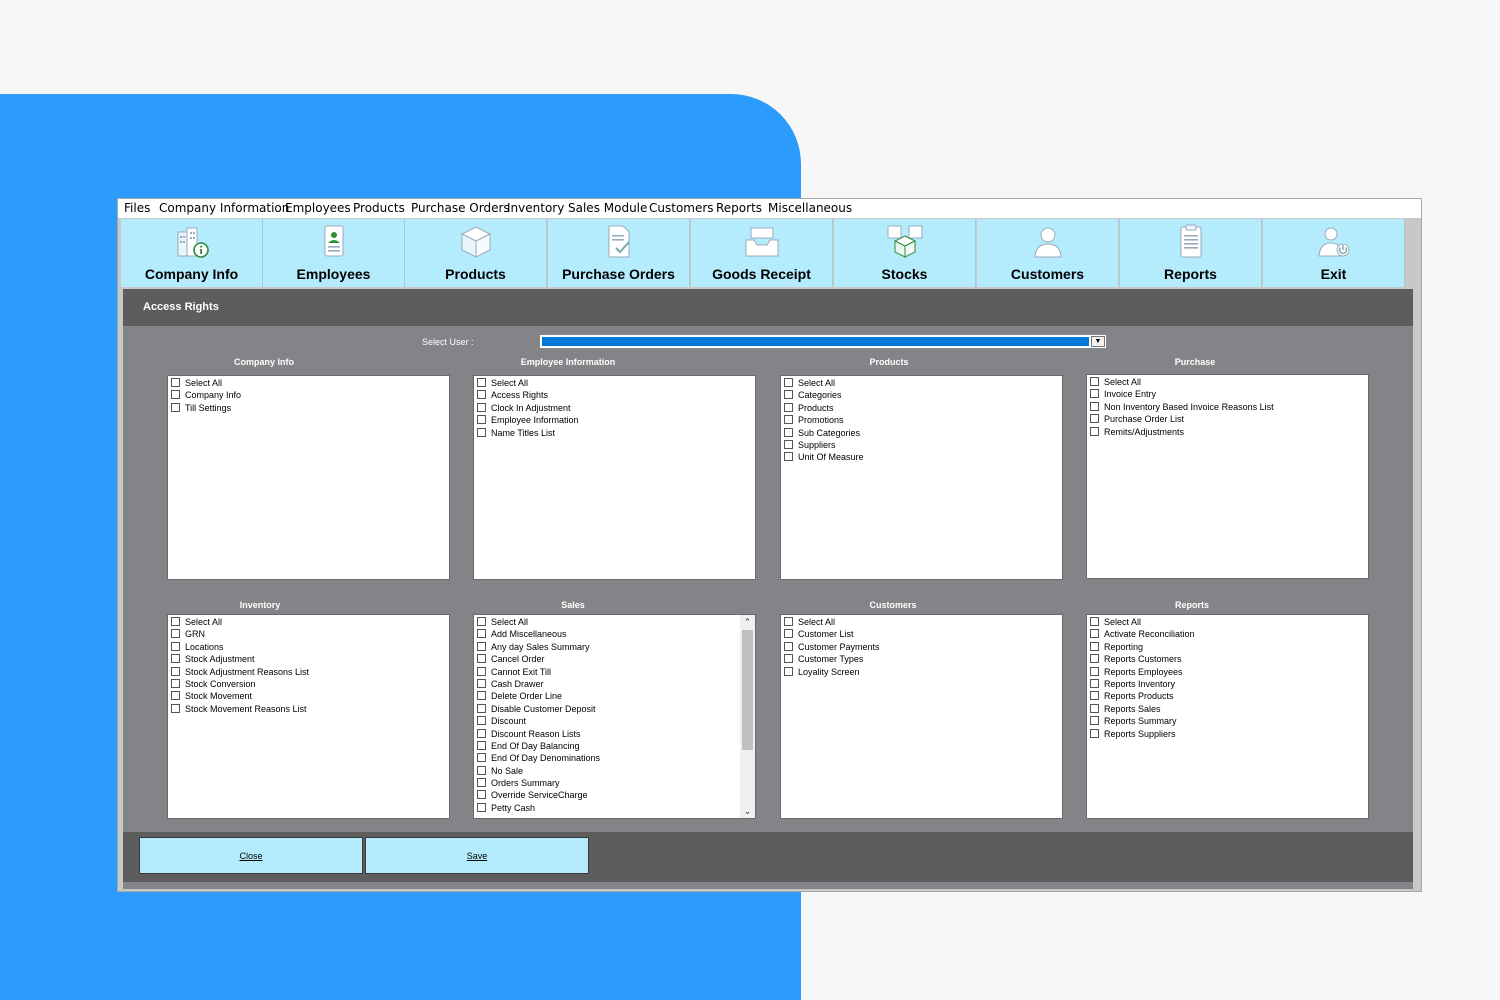 This screenshot has width=1500, height=1000. Describe the element at coordinates (476, 253) in the screenshot. I see `toolbar-products-button: Products` at that location.